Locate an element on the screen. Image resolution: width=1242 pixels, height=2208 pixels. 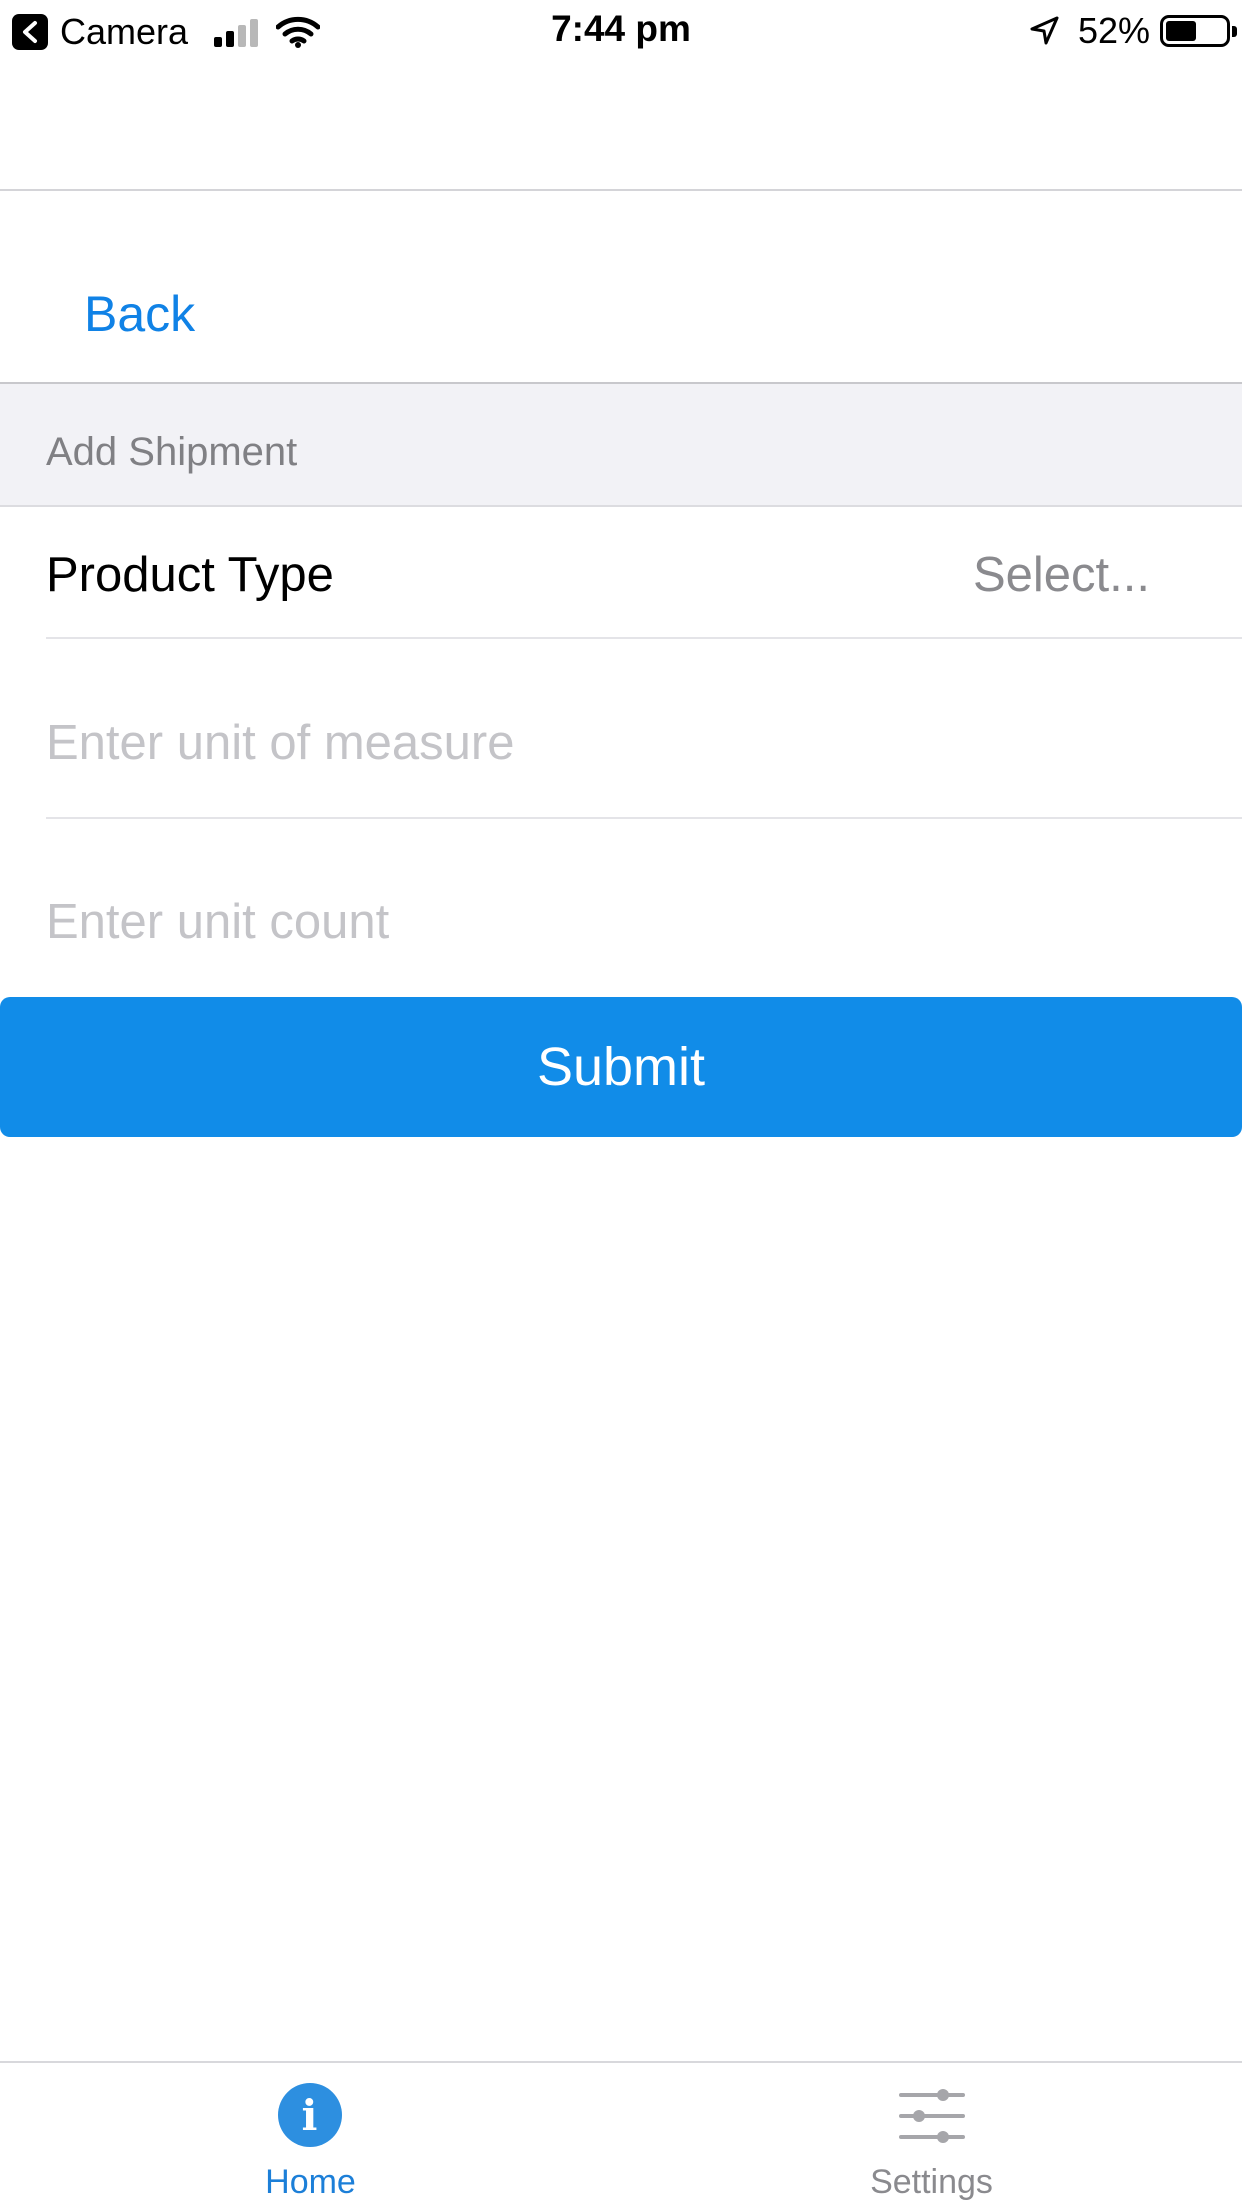
tab-home: i Home is located at coordinates (310, 2135).